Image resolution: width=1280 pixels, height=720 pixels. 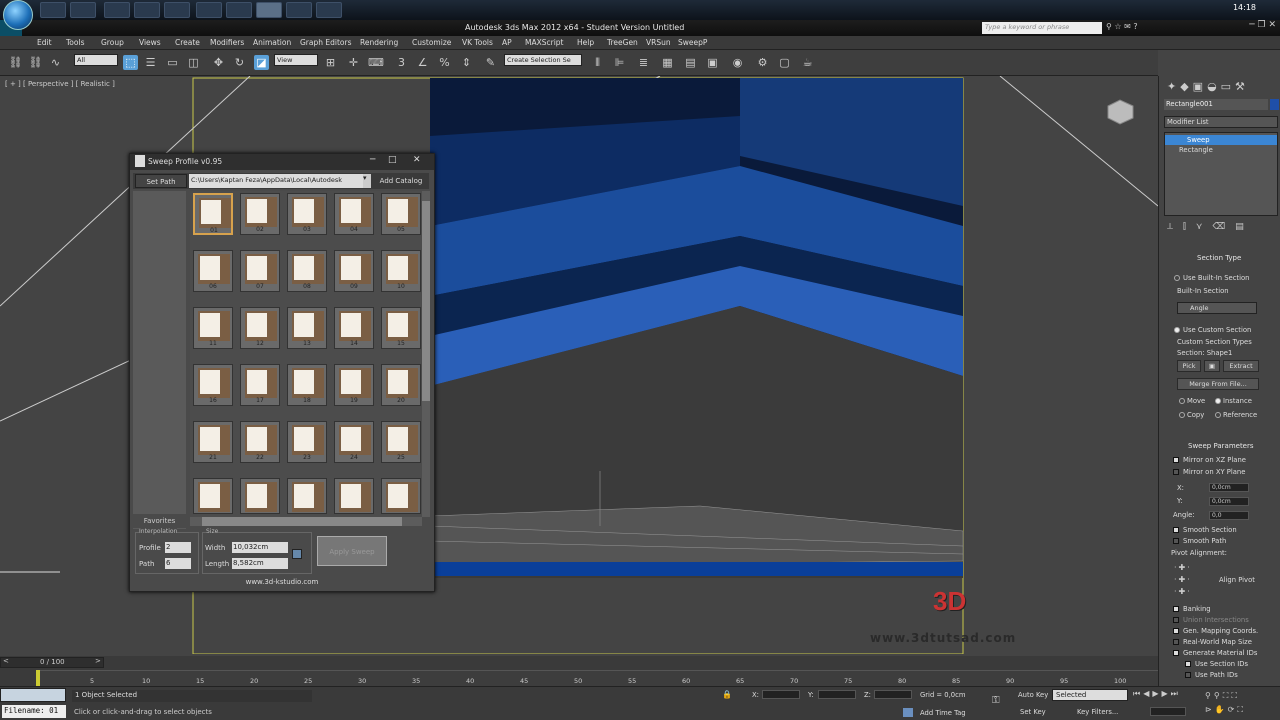 I want to click on dialog-title-bar: Sweep Profile v0.95 ─ □ ✕, so click(x=282, y=162).